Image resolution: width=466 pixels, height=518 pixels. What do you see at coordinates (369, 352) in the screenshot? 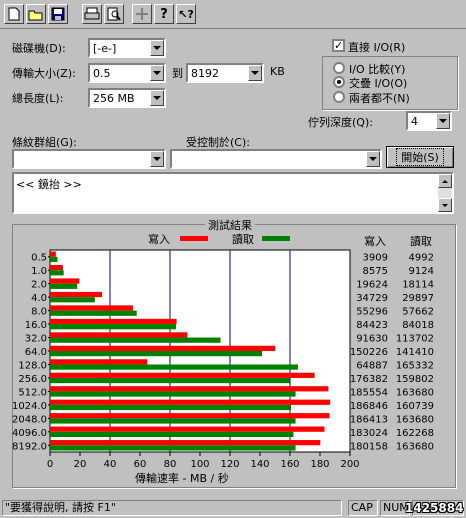
I see `write-value-label: 150226` at bounding box center [369, 352].